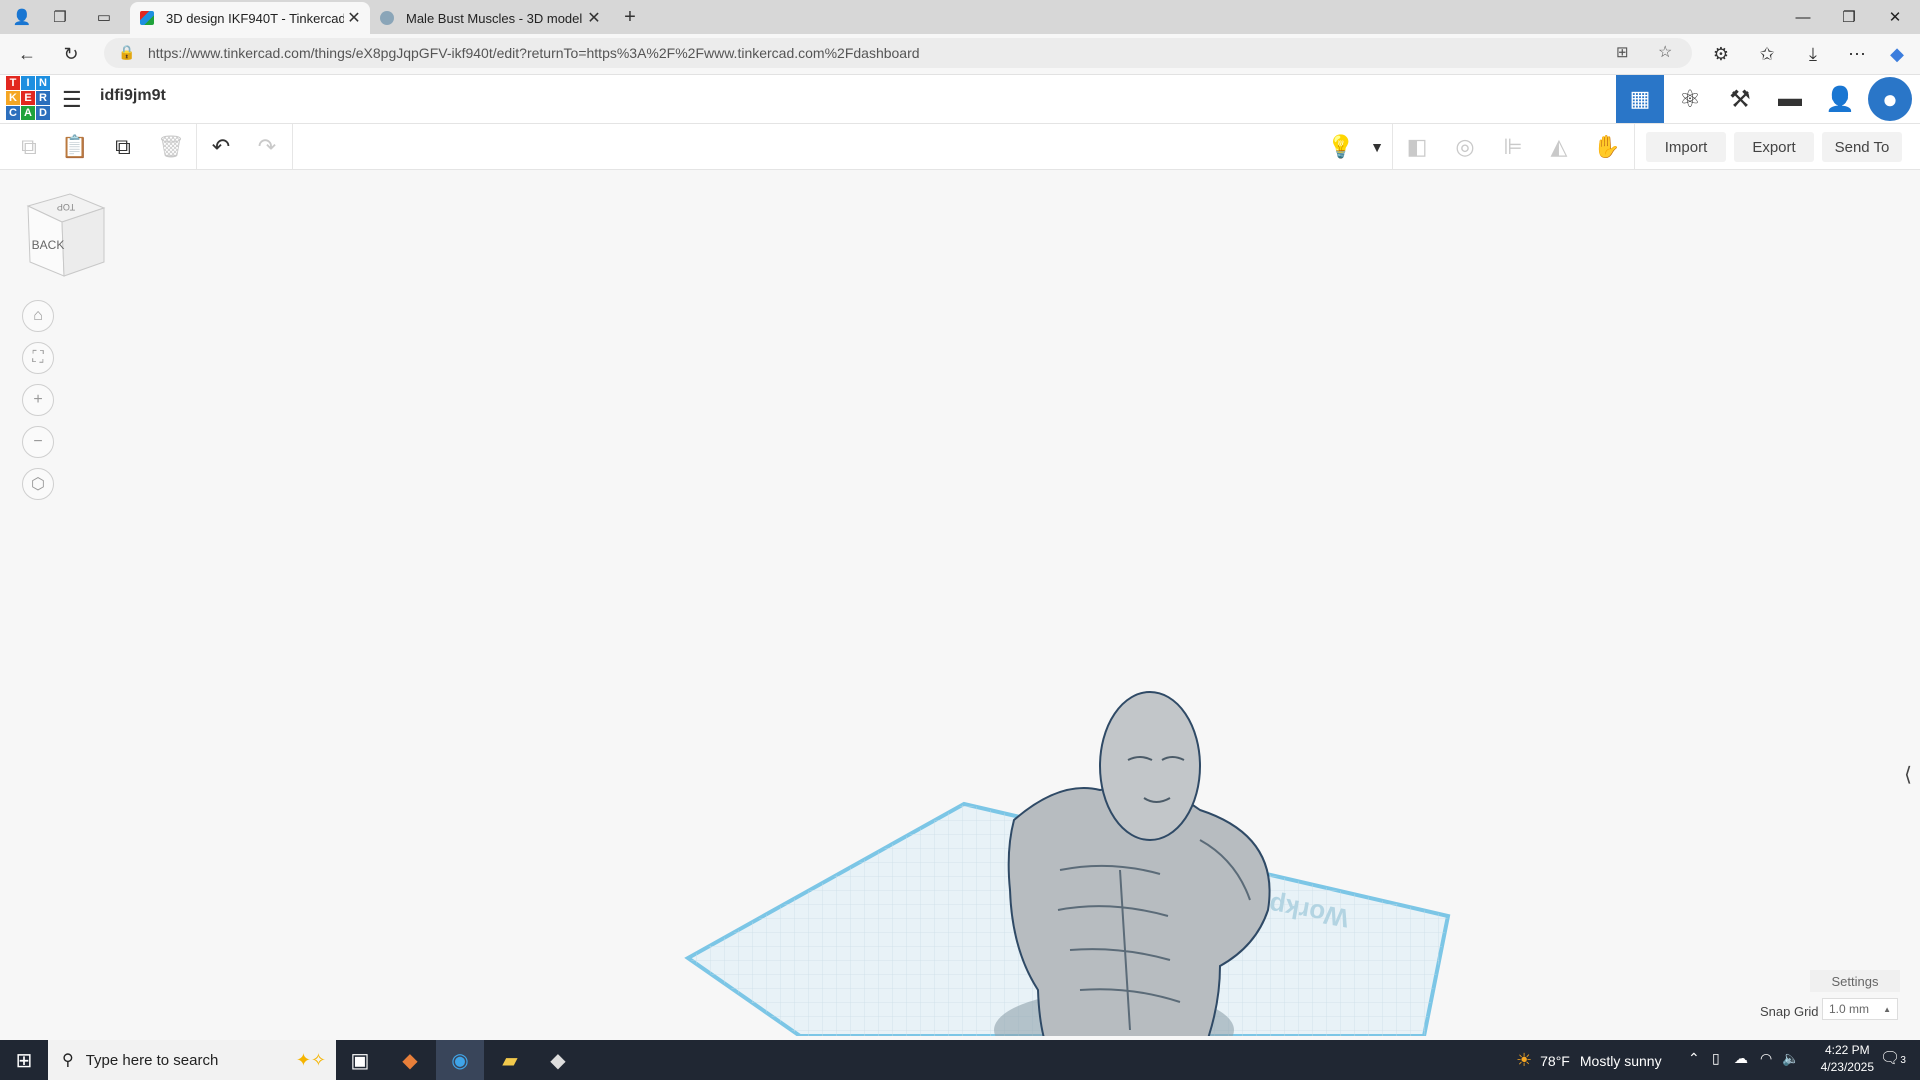  Describe the element at coordinates (66, 207) in the screenshot. I see `view-cube-top-label: TOP` at that location.